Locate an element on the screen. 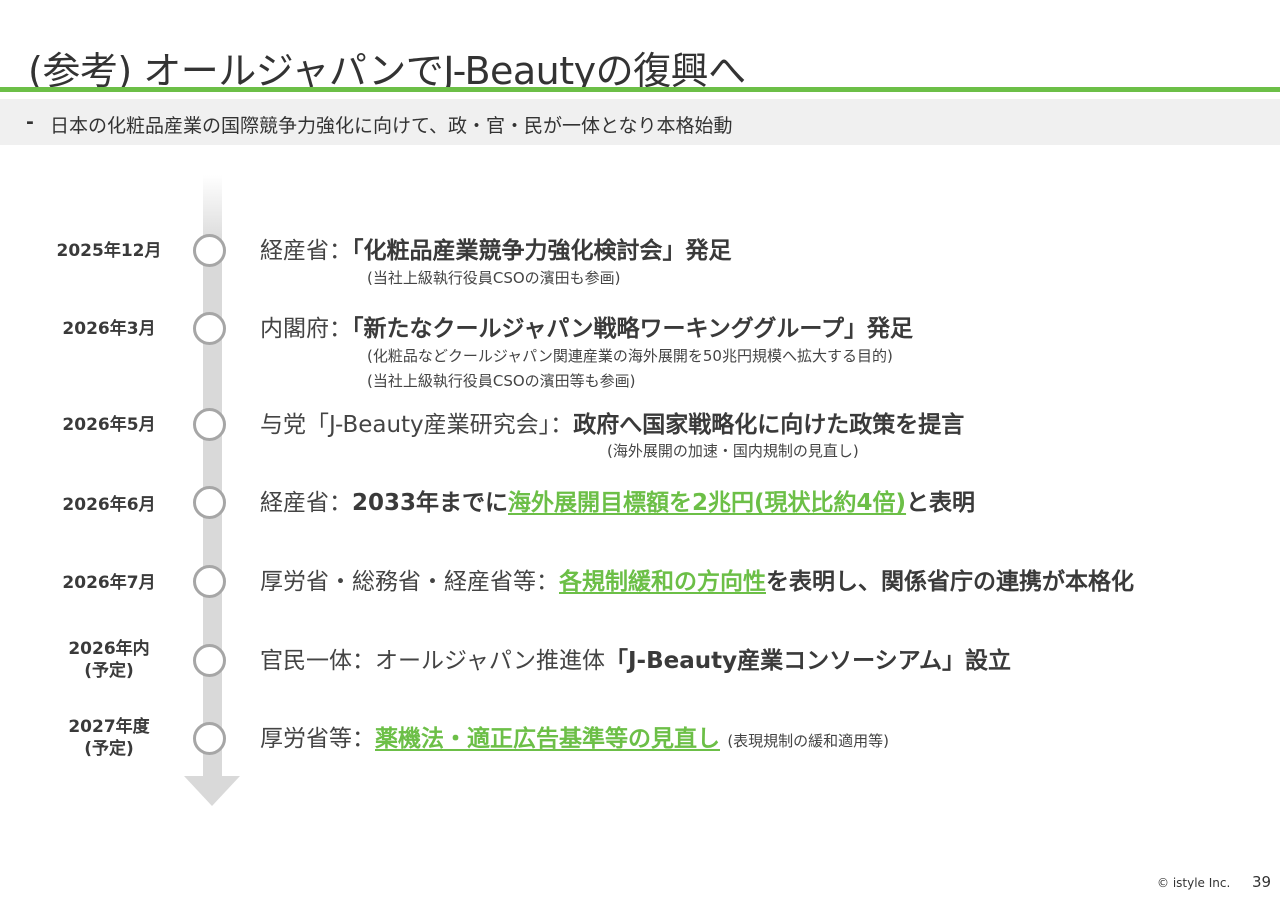  subtitle-text: 日本の化粧品産業の国際競争力強化に向けて、政・官・民が一体となり本格始動 is located at coordinates (391, 126).